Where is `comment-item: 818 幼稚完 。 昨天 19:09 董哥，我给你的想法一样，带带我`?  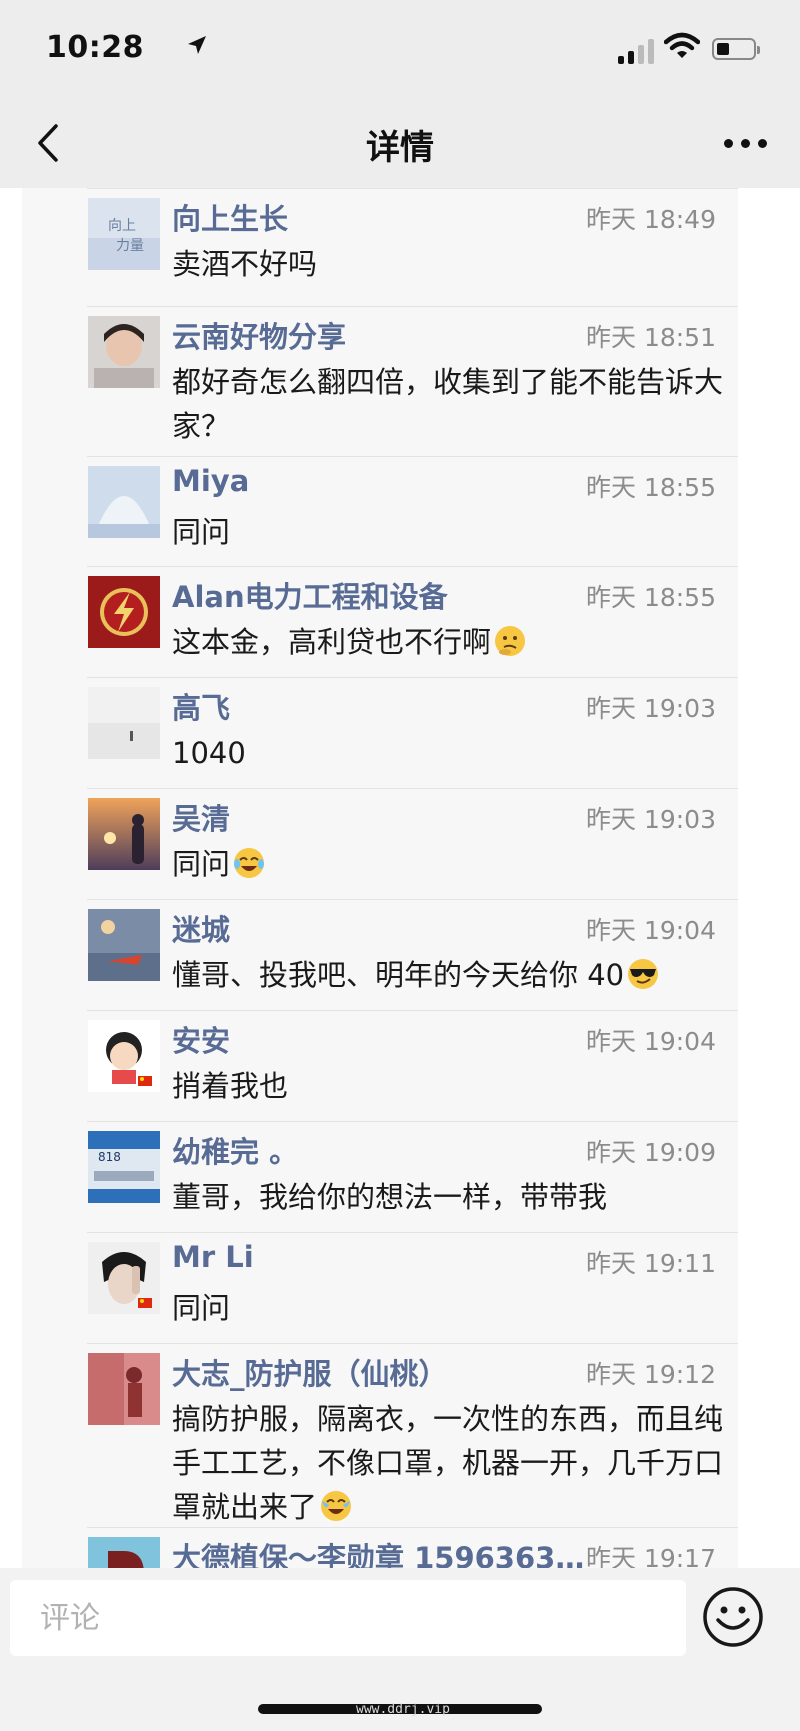 comment-item: 818 幼稚完 。 昨天 19:09 董哥，我给你的想法一样，带带我 is located at coordinates (380, 1176).